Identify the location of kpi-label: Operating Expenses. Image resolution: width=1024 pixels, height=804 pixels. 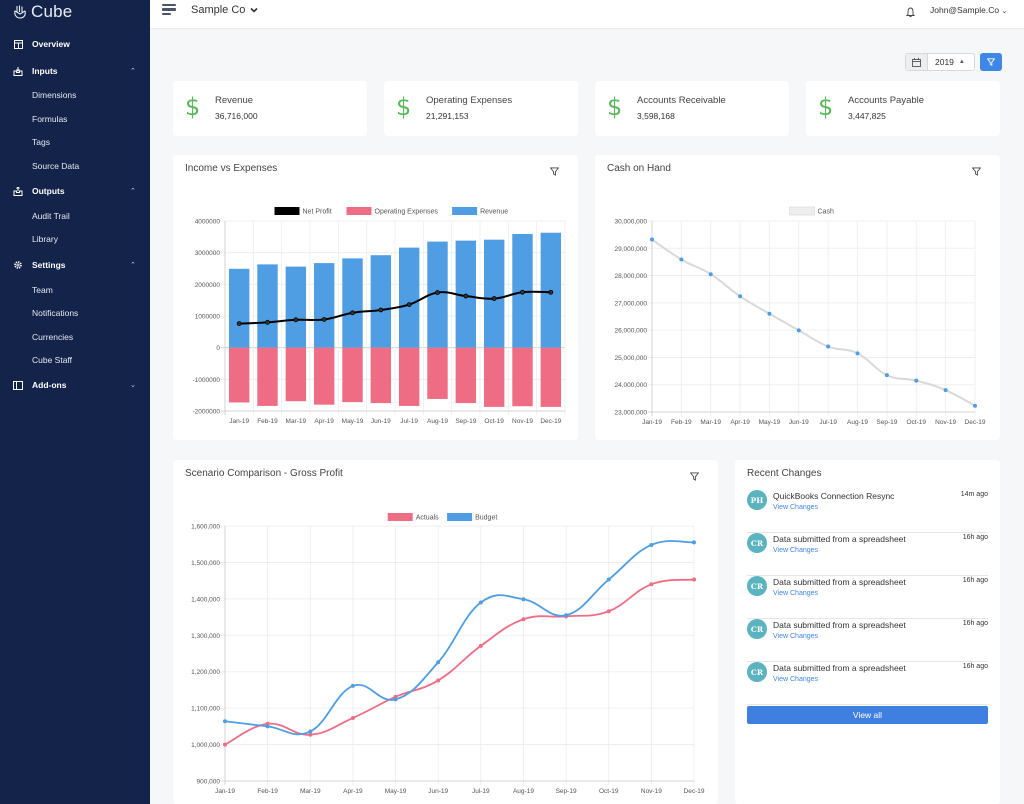
(469, 100).